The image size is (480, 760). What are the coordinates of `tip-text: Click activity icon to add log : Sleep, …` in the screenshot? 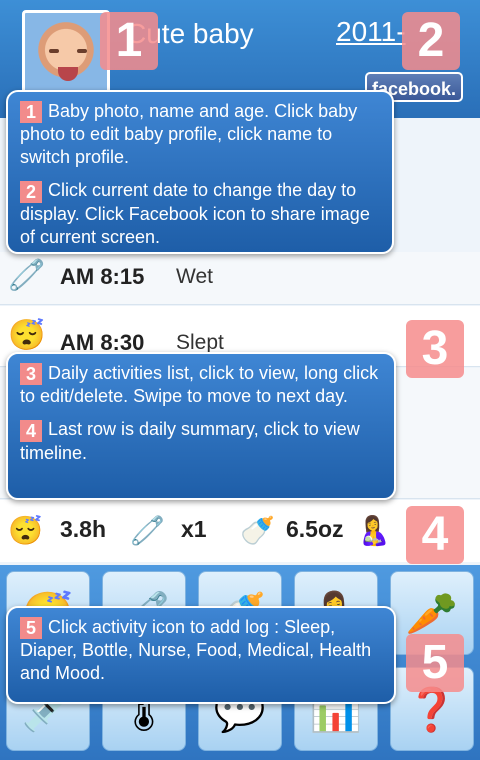 It's located at (196, 650).